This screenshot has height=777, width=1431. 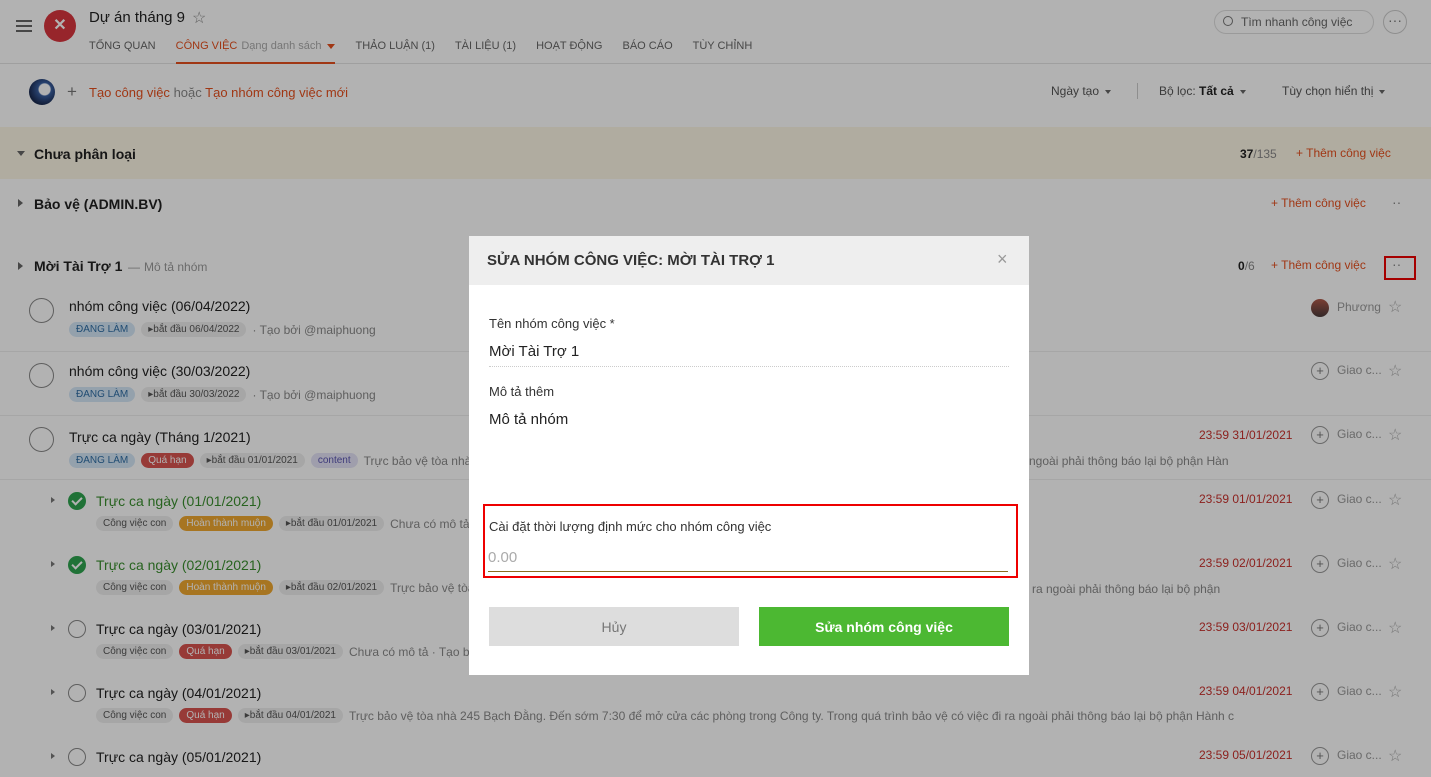 I want to click on group-name-label: Tên nhóm công việc *, so click(x=552, y=323).